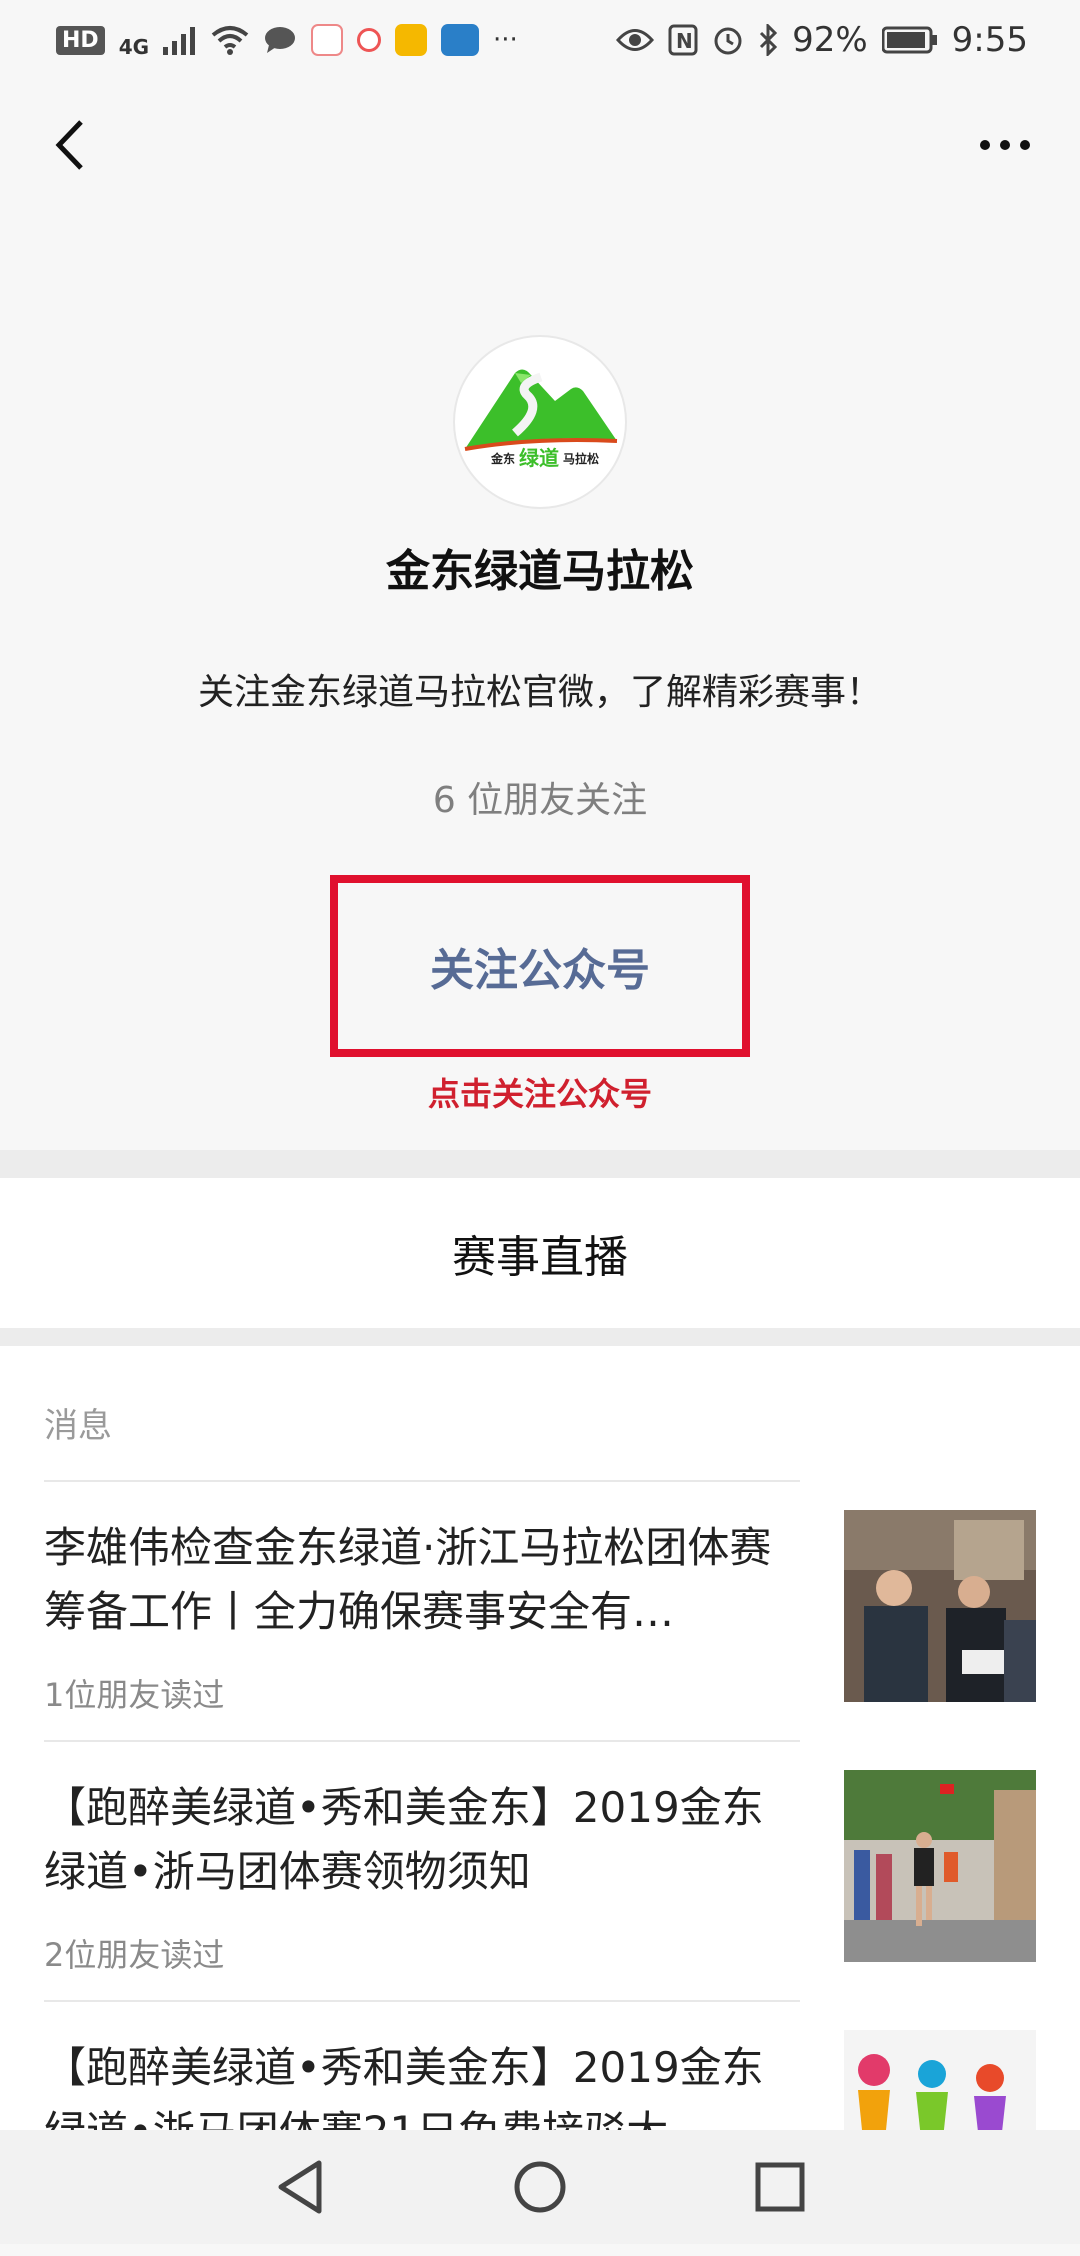  Describe the element at coordinates (540, 970) in the screenshot. I see `follow-button-label: 关注公众号` at that location.